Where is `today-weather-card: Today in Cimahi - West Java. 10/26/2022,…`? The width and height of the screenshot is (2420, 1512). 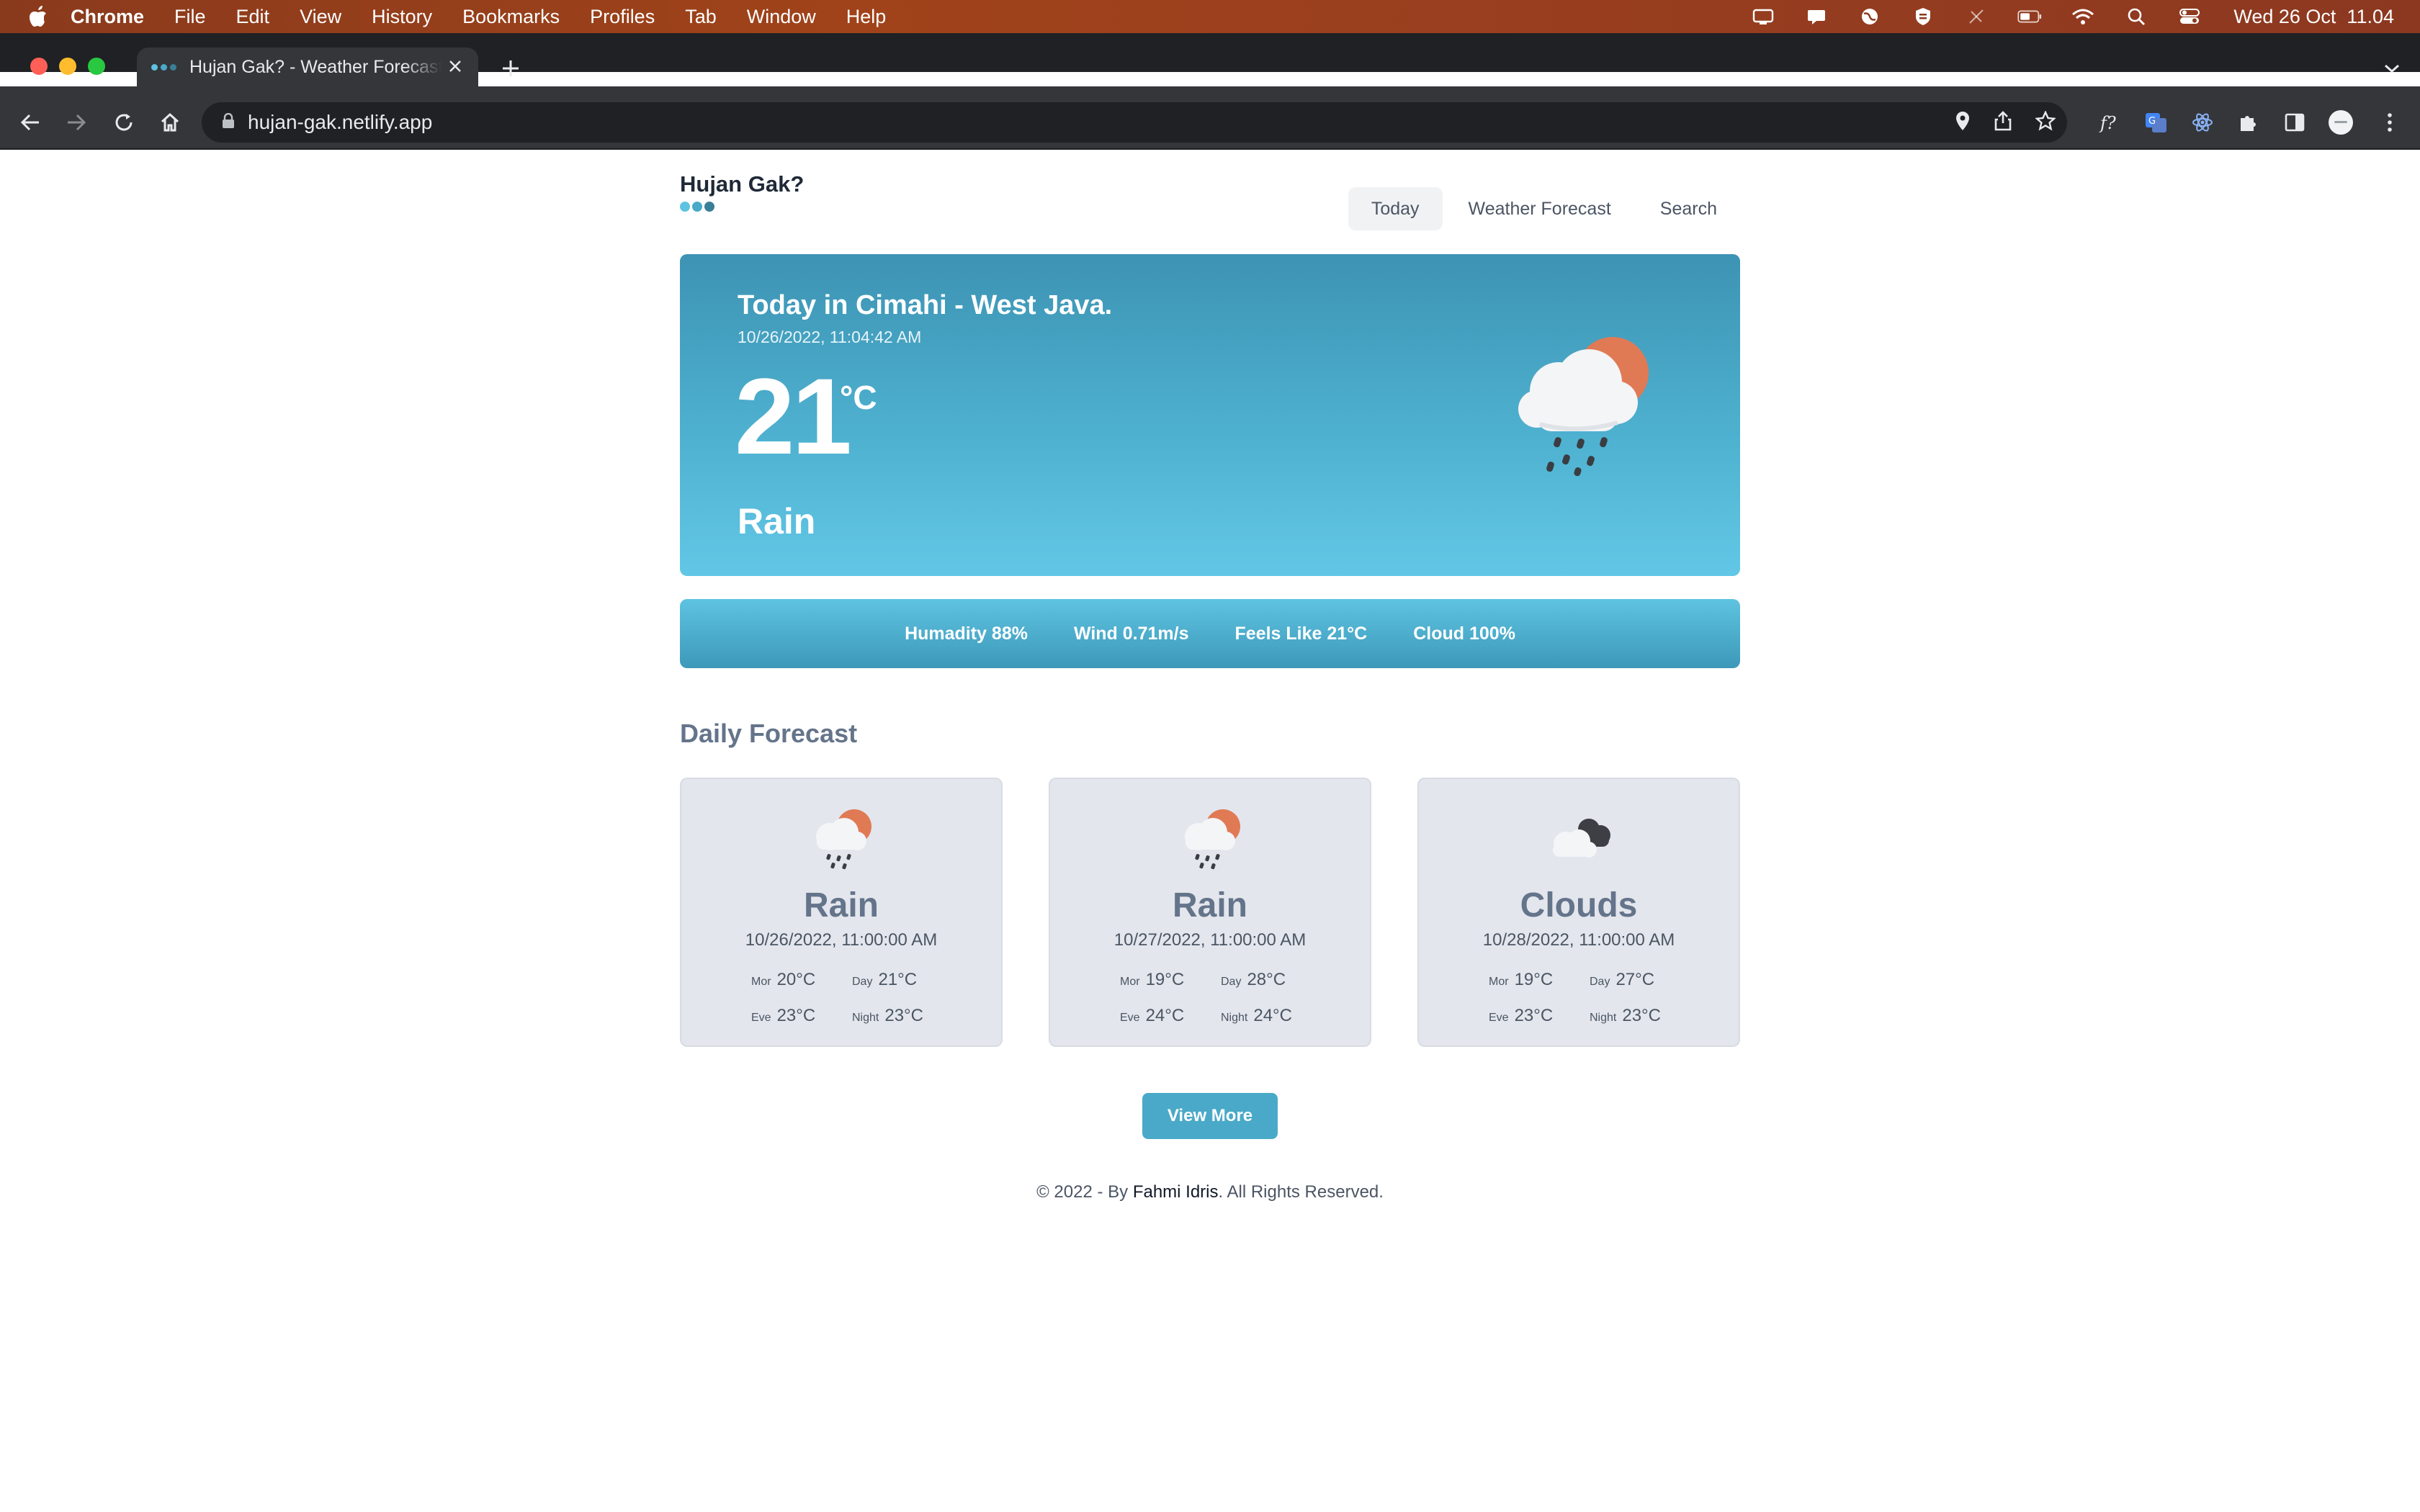 today-weather-card: Today in Cimahi - West Java. 10/26/2022,… is located at coordinates (1210, 415).